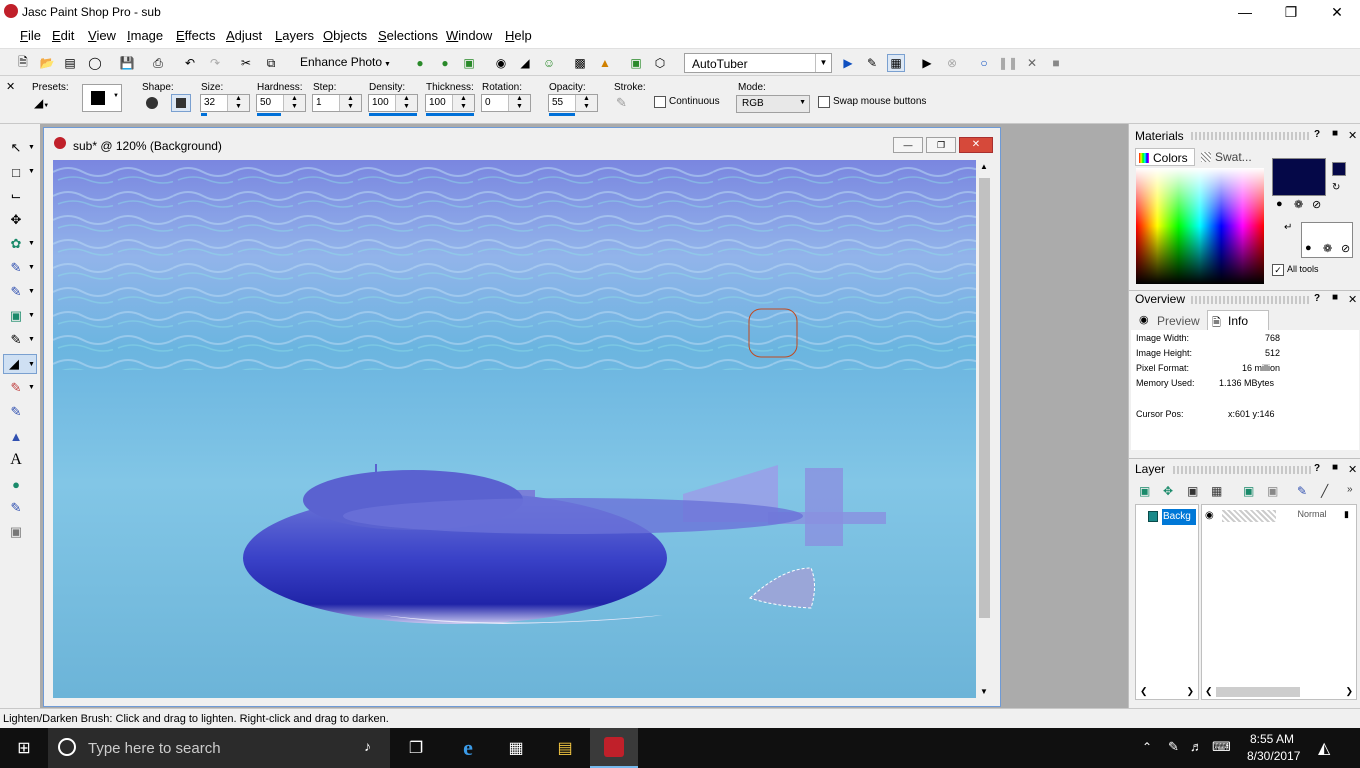 Image resolution: width=1360 pixels, height=768 pixels. I want to click on density-slider, so click(393, 114).